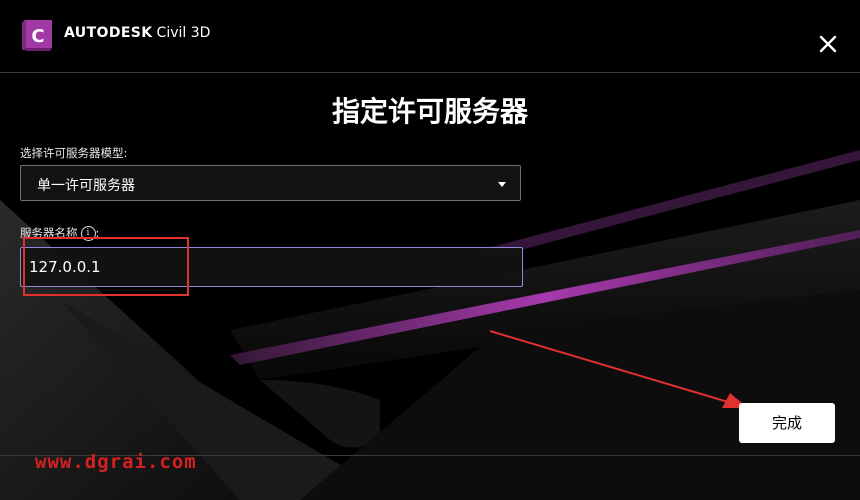 Image resolution: width=860 pixels, height=500 pixels. Describe the element at coordinates (116, 462) in the screenshot. I see `watermark-text: www.dgrai.com` at that location.